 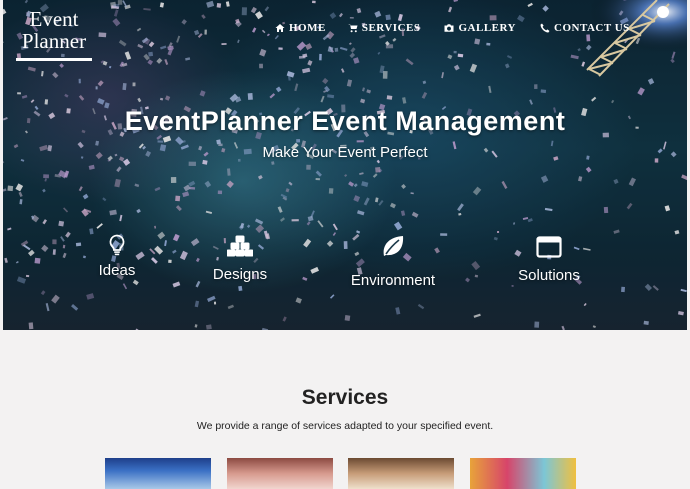 I want to click on nav-services: SERVICES, so click(x=384, y=28).